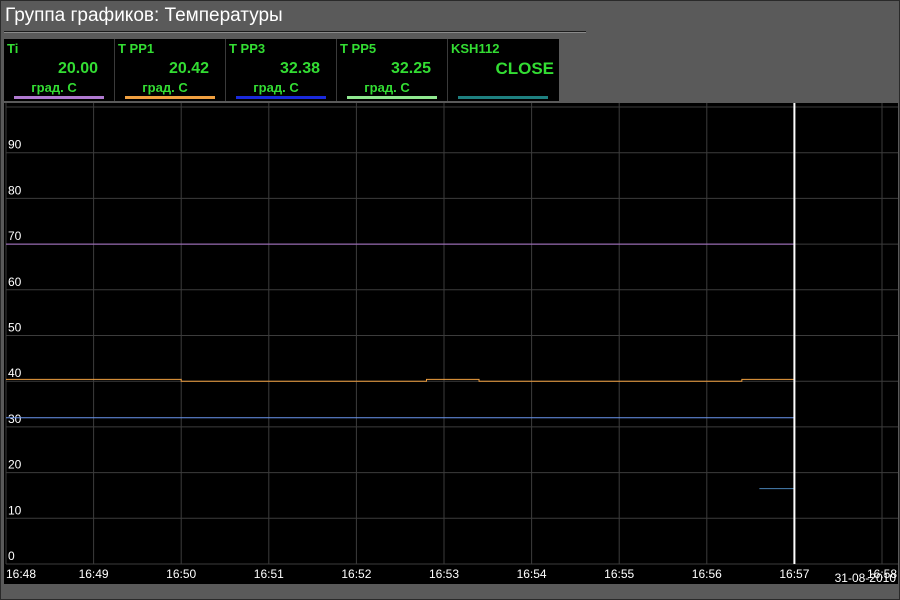 The width and height of the screenshot is (900, 600). What do you see at coordinates (181, 574) in the screenshot?
I see `x-tick-label: 16:50` at bounding box center [181, 574].